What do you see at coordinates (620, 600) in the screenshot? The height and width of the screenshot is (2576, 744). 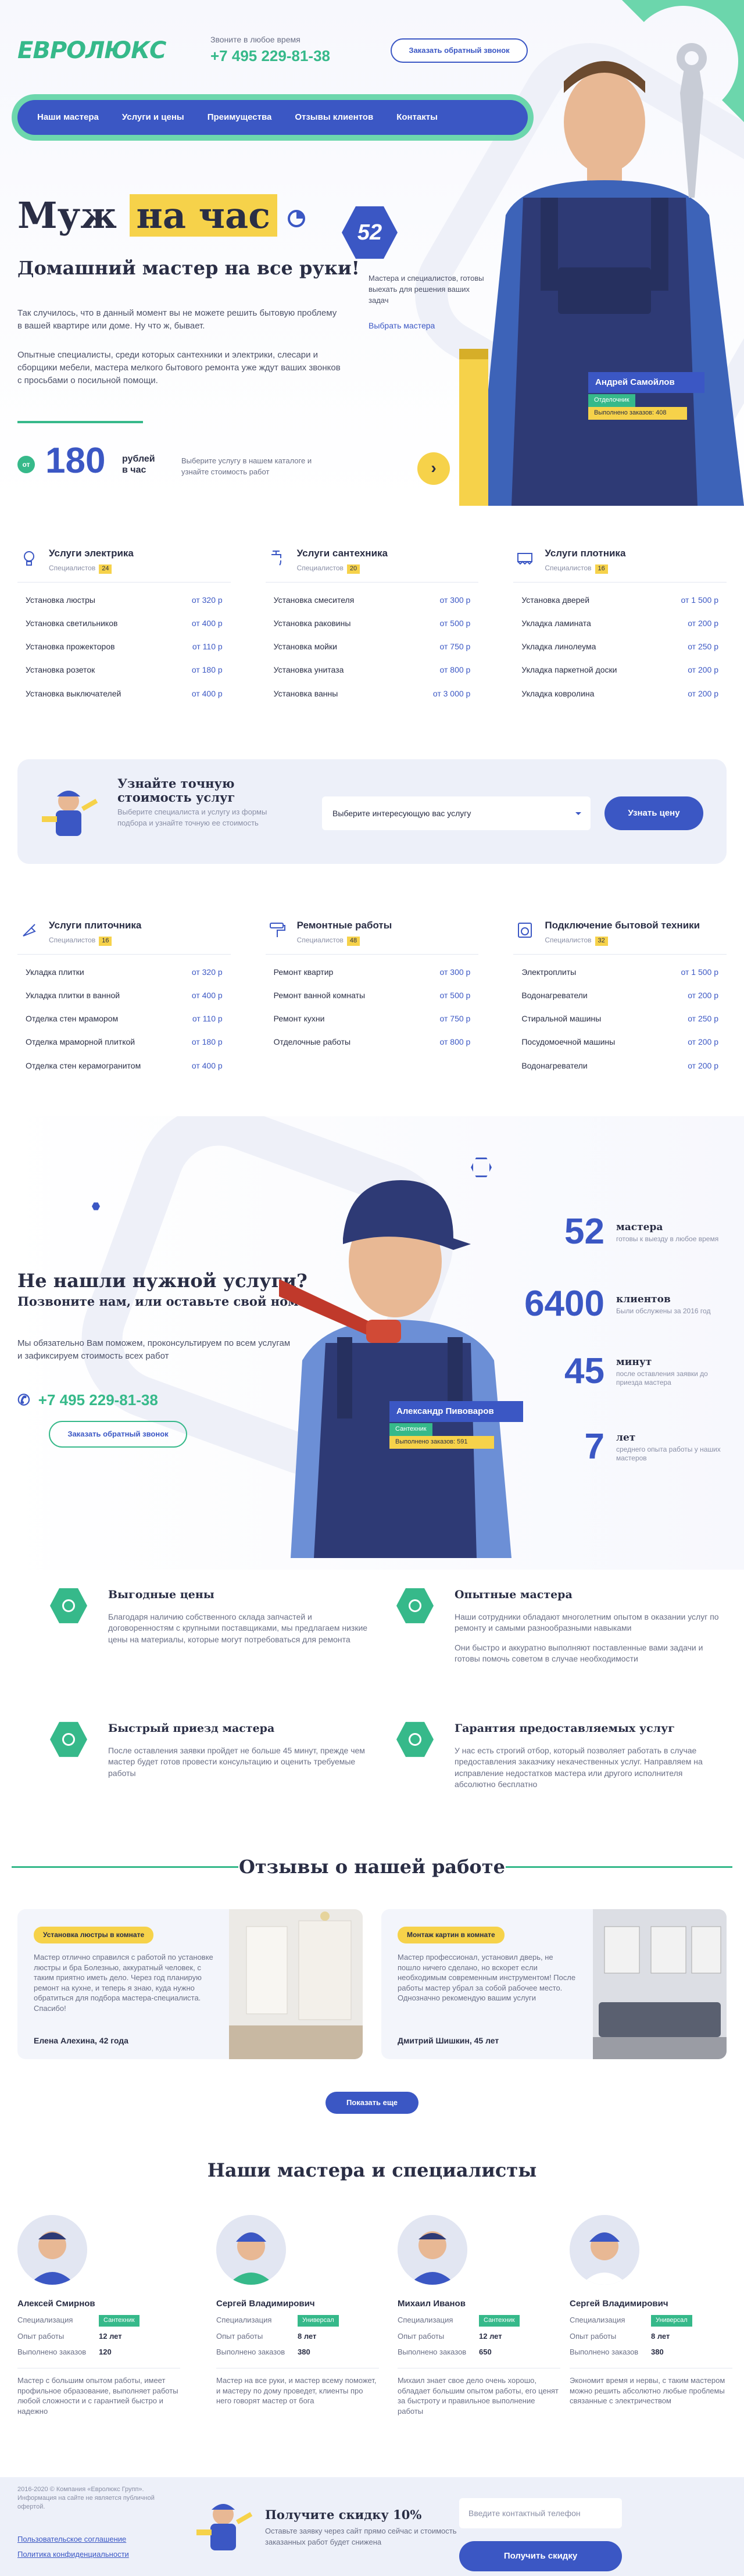 I see `service-row: Установка дверей от 1 500 р` at bounding box center [620, 600].